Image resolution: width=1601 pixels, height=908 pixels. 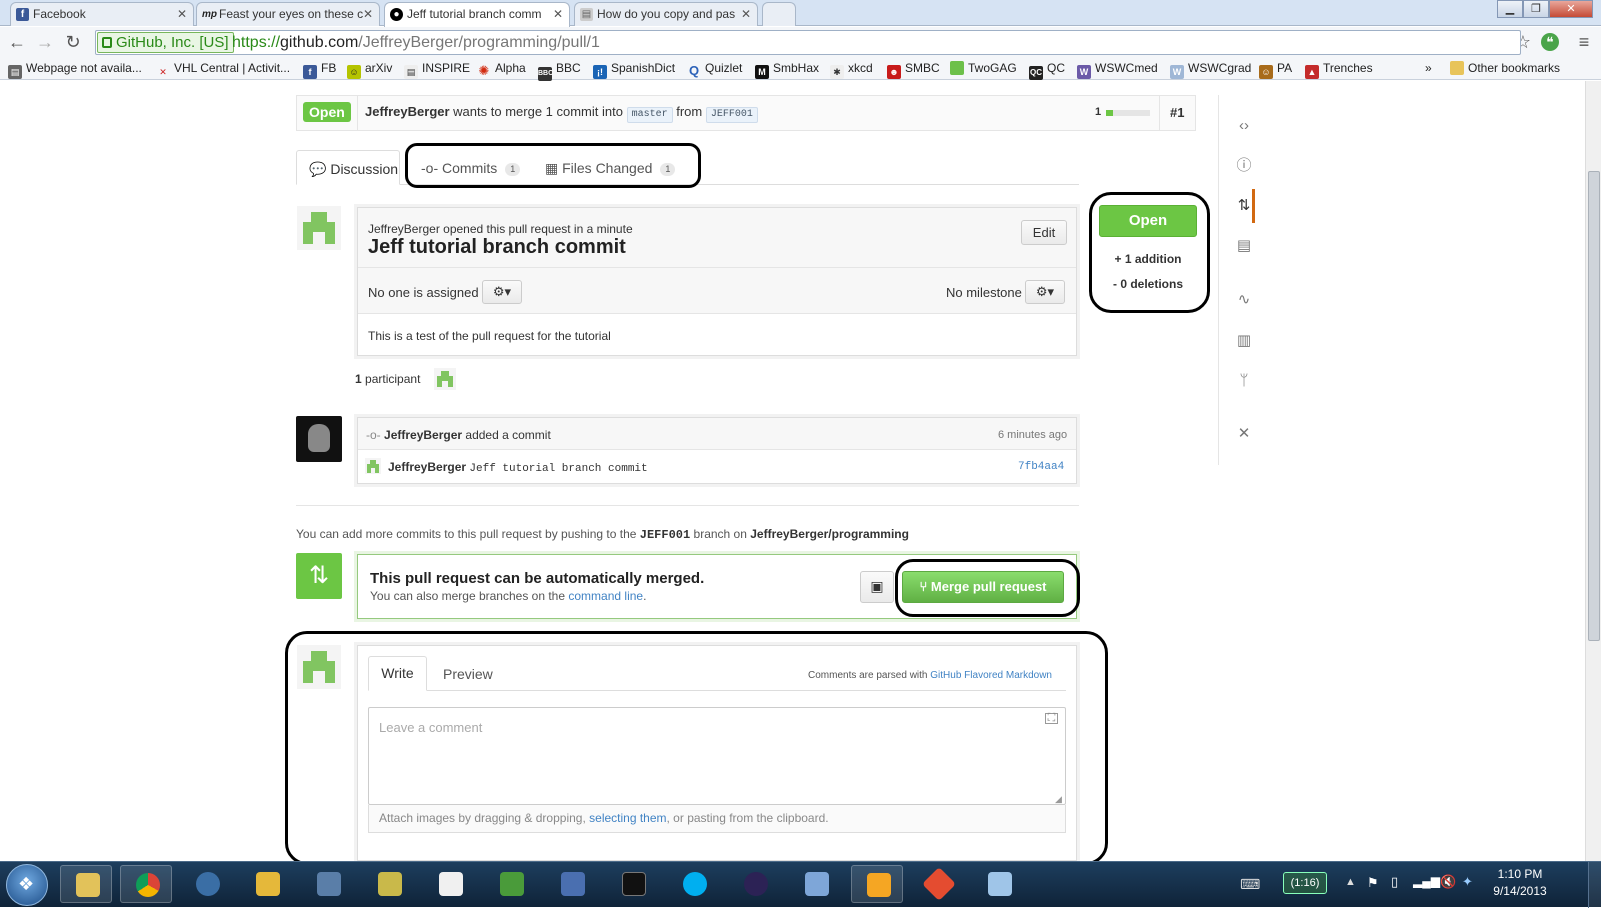 What do you see at coordinates (610, 168) in the screenshot?
I see `tab-files-changed: ▦ Files Changed 1` at bounding box center [610, 168].